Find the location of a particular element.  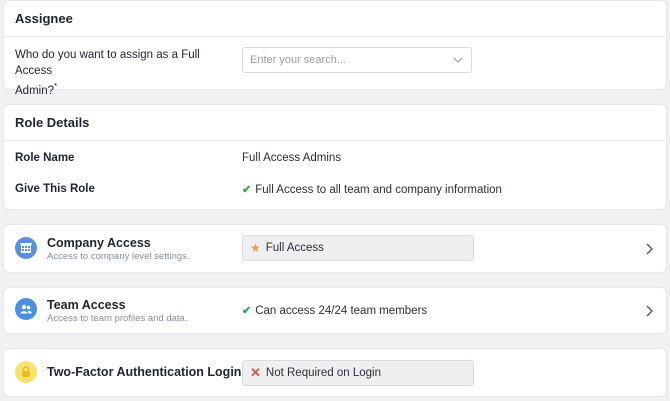

give-role-label: Give This Role is located at coordinates (55, 189).